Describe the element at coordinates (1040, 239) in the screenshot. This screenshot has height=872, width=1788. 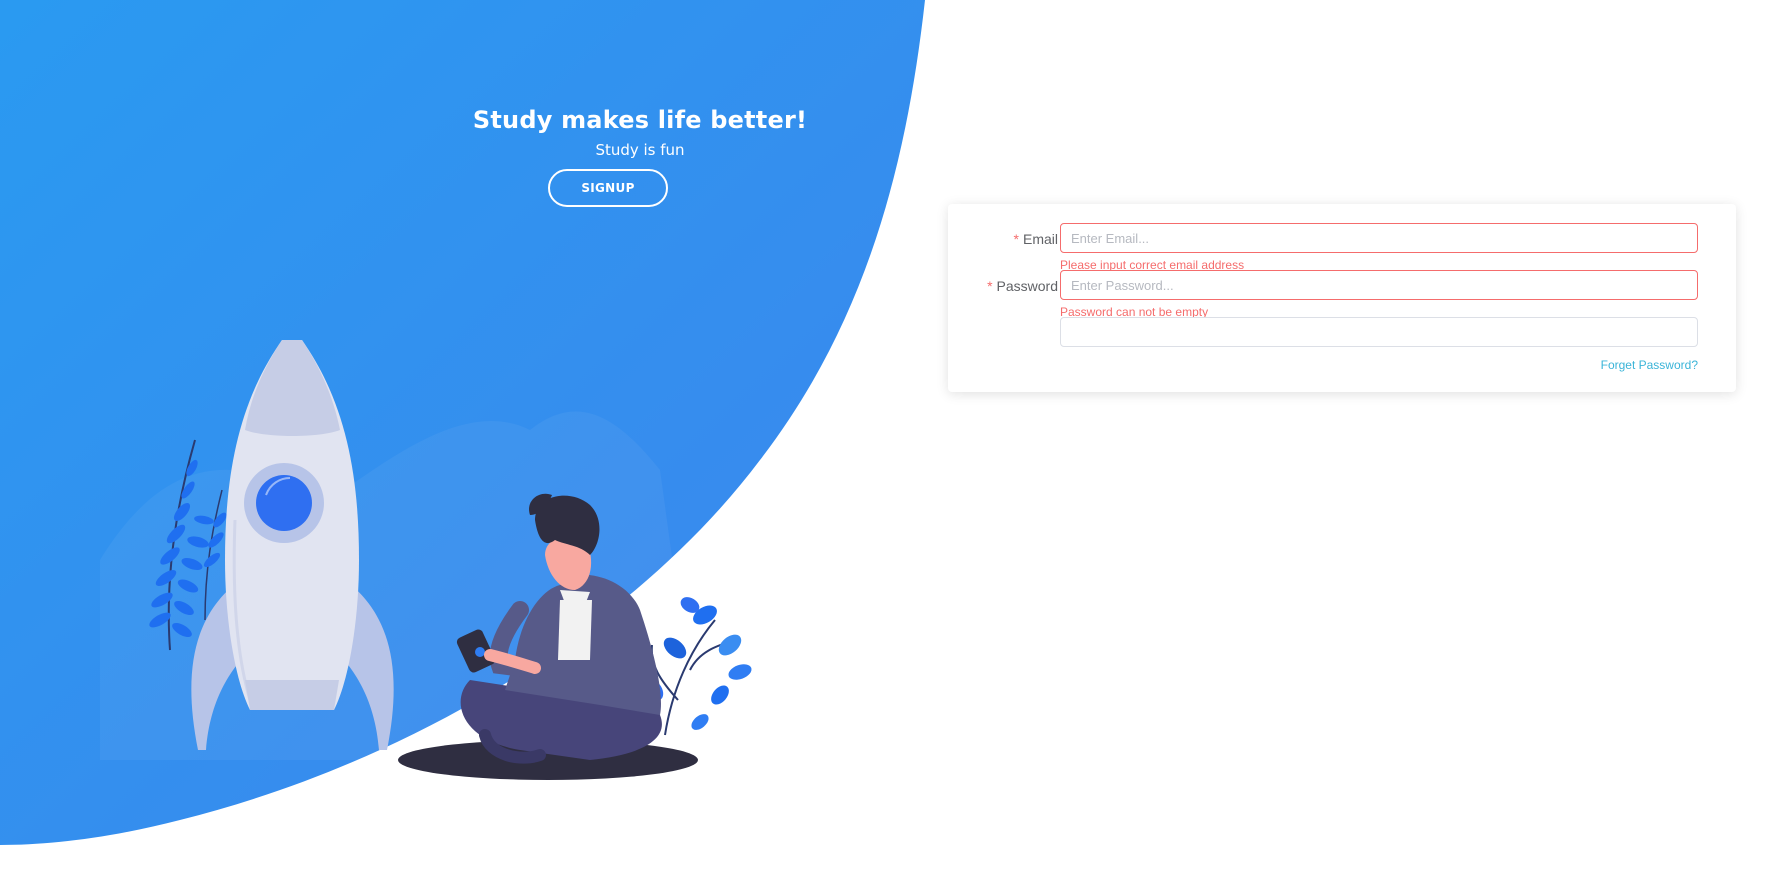
I see `email-label-text: Email` at that location.